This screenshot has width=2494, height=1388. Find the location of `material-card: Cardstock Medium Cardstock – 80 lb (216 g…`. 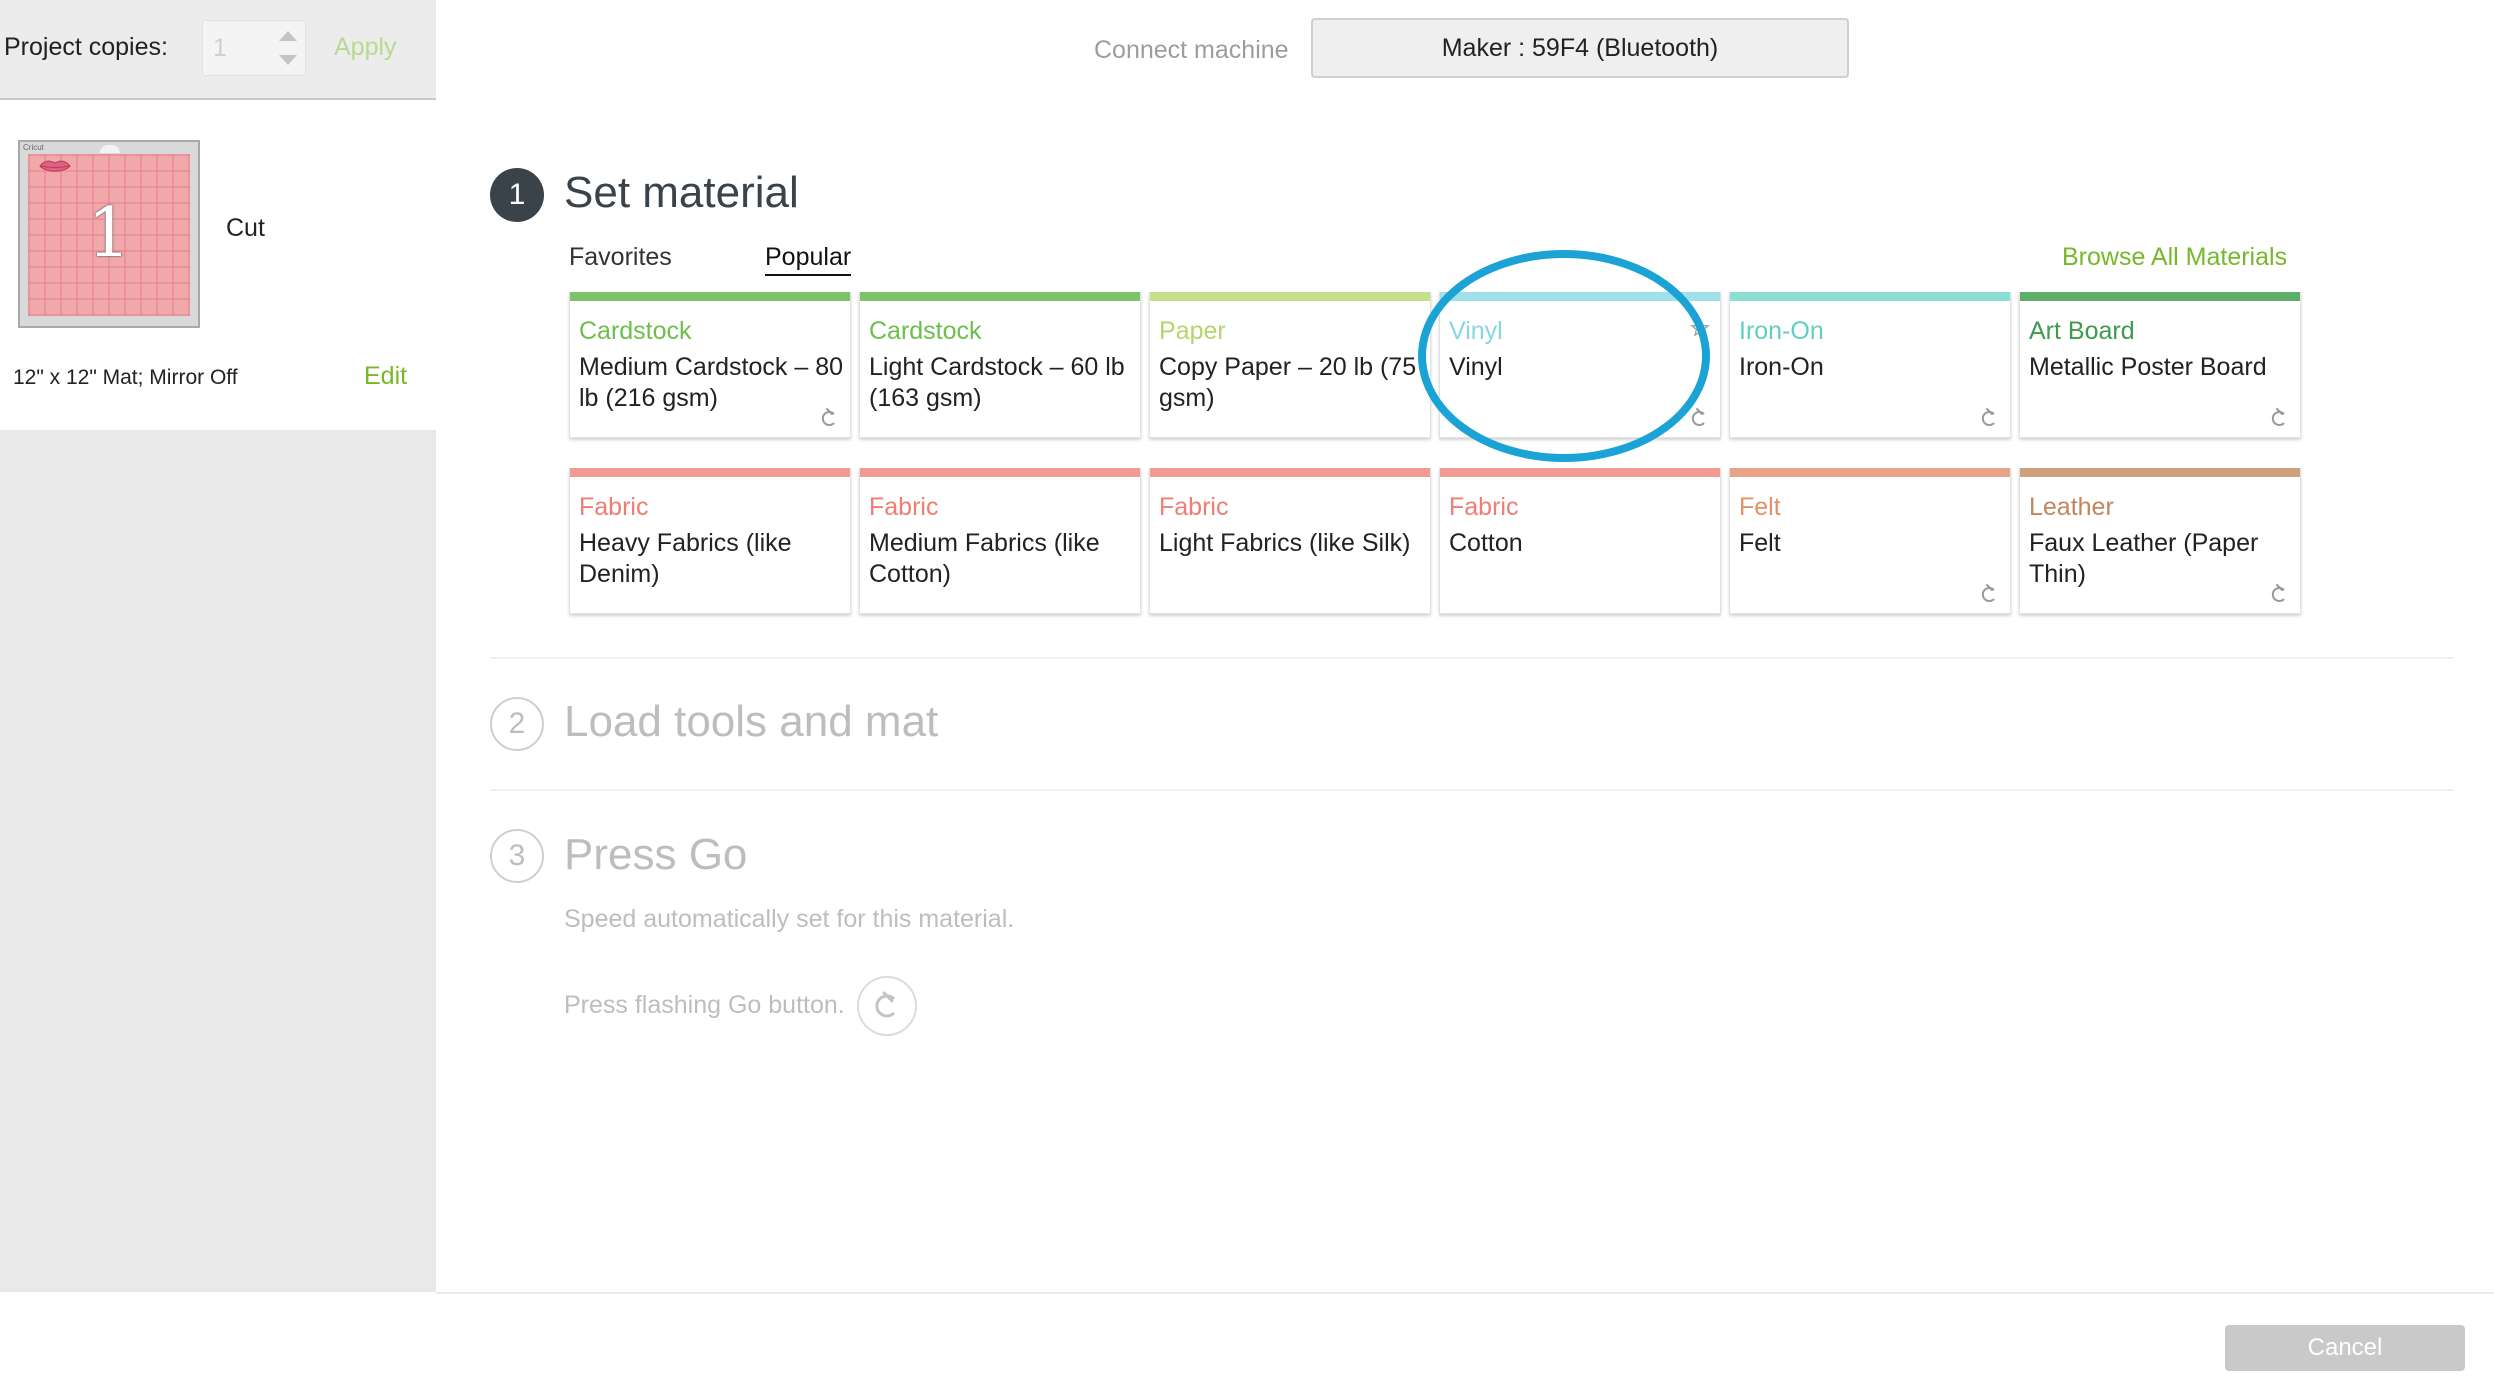

material-card: Cardstock Medium Cardstock – 80 lb (216 g… is located at coordinates (710, 365).